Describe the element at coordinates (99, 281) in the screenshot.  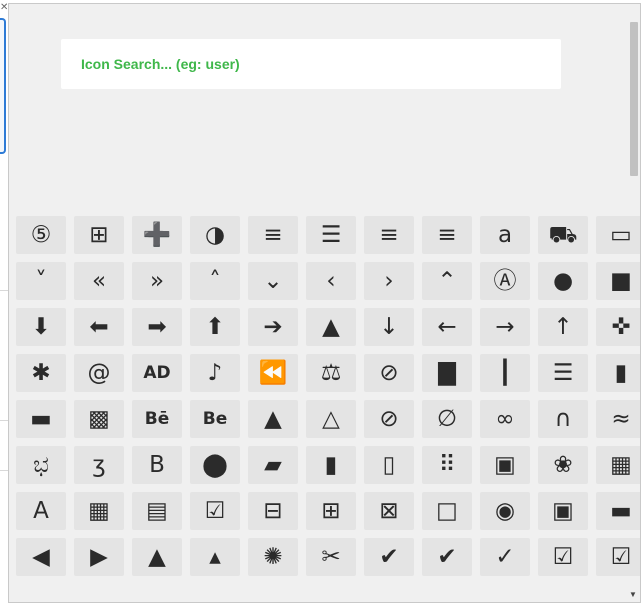
I see `icon-cell: «` at that location.